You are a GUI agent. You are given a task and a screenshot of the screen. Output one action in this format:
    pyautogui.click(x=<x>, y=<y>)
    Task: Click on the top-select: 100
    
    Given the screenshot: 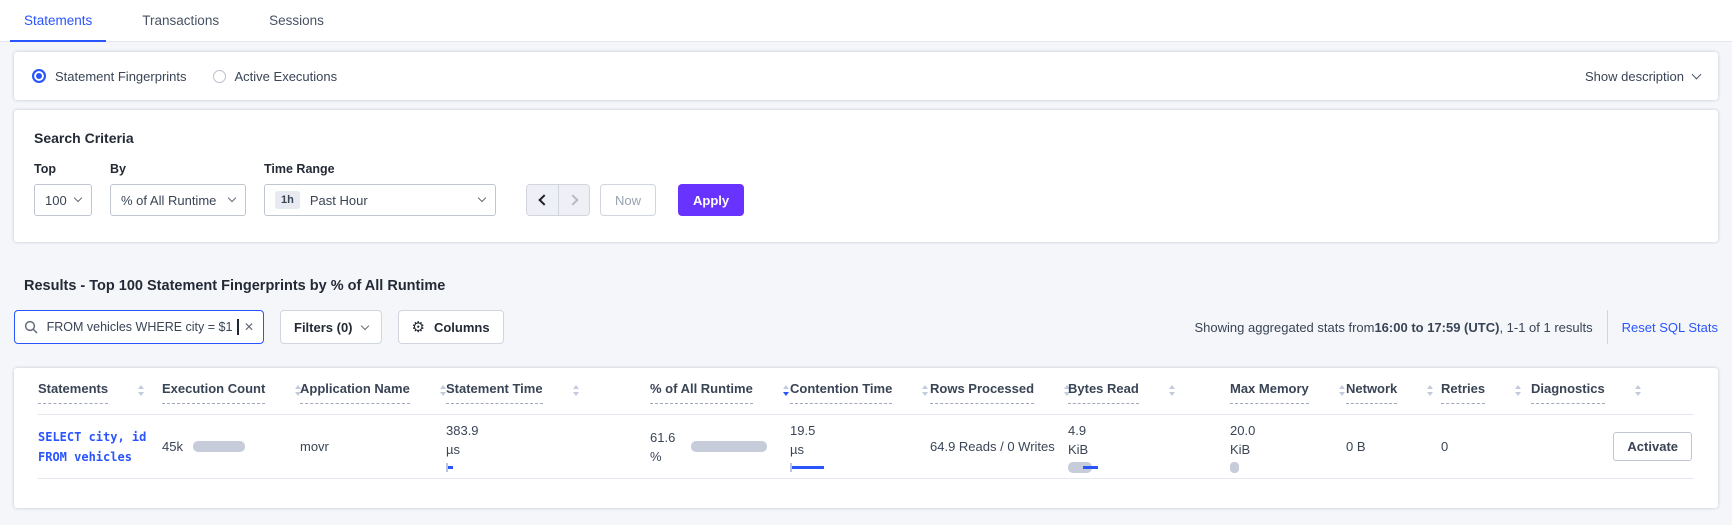 What is the action you would take?
    pyautogui.click(x=63, y=200)
    